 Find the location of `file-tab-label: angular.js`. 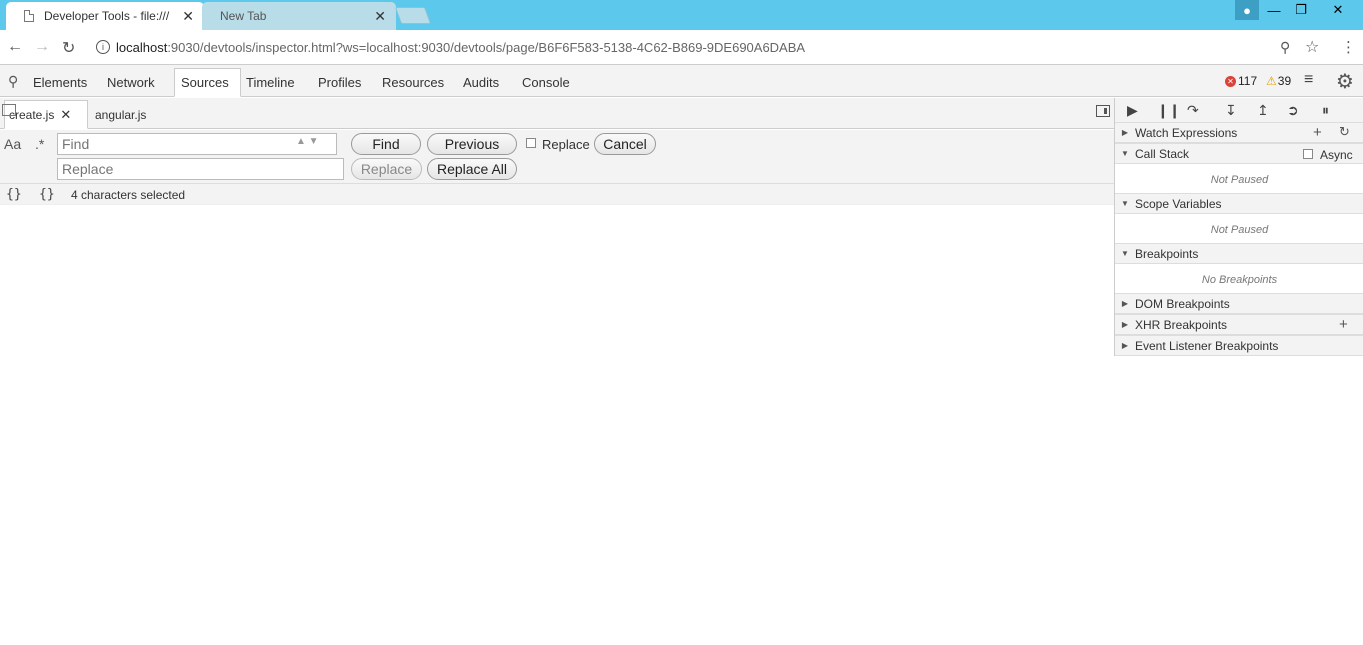

file-tab-label: angular.js is located at coordinates (121, 114).